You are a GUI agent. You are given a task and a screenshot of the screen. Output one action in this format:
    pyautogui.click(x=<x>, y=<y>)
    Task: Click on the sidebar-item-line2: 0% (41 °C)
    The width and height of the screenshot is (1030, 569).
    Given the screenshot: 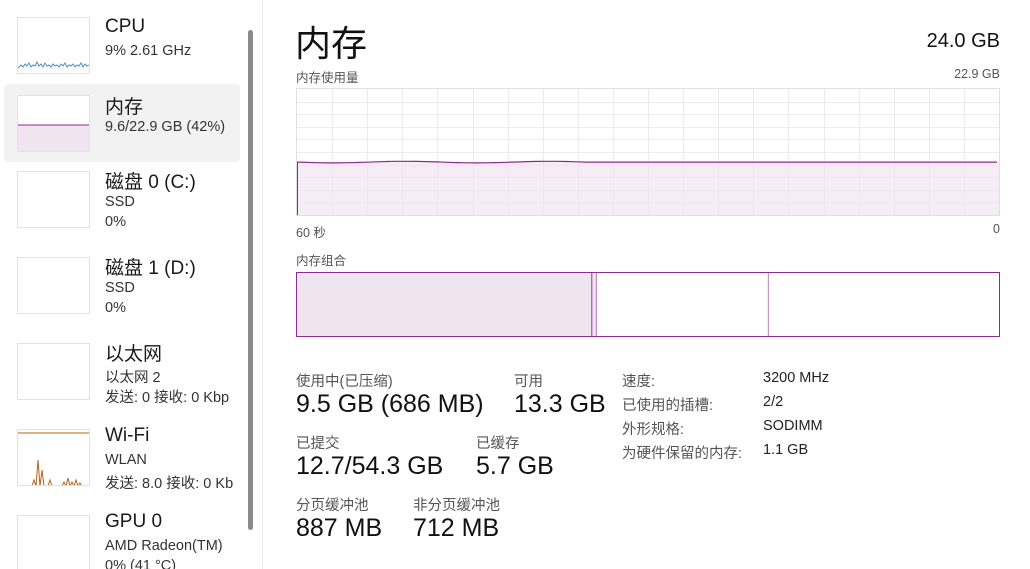 What is the action you would take?
    pyautogui.click(x=141, y=563)
    